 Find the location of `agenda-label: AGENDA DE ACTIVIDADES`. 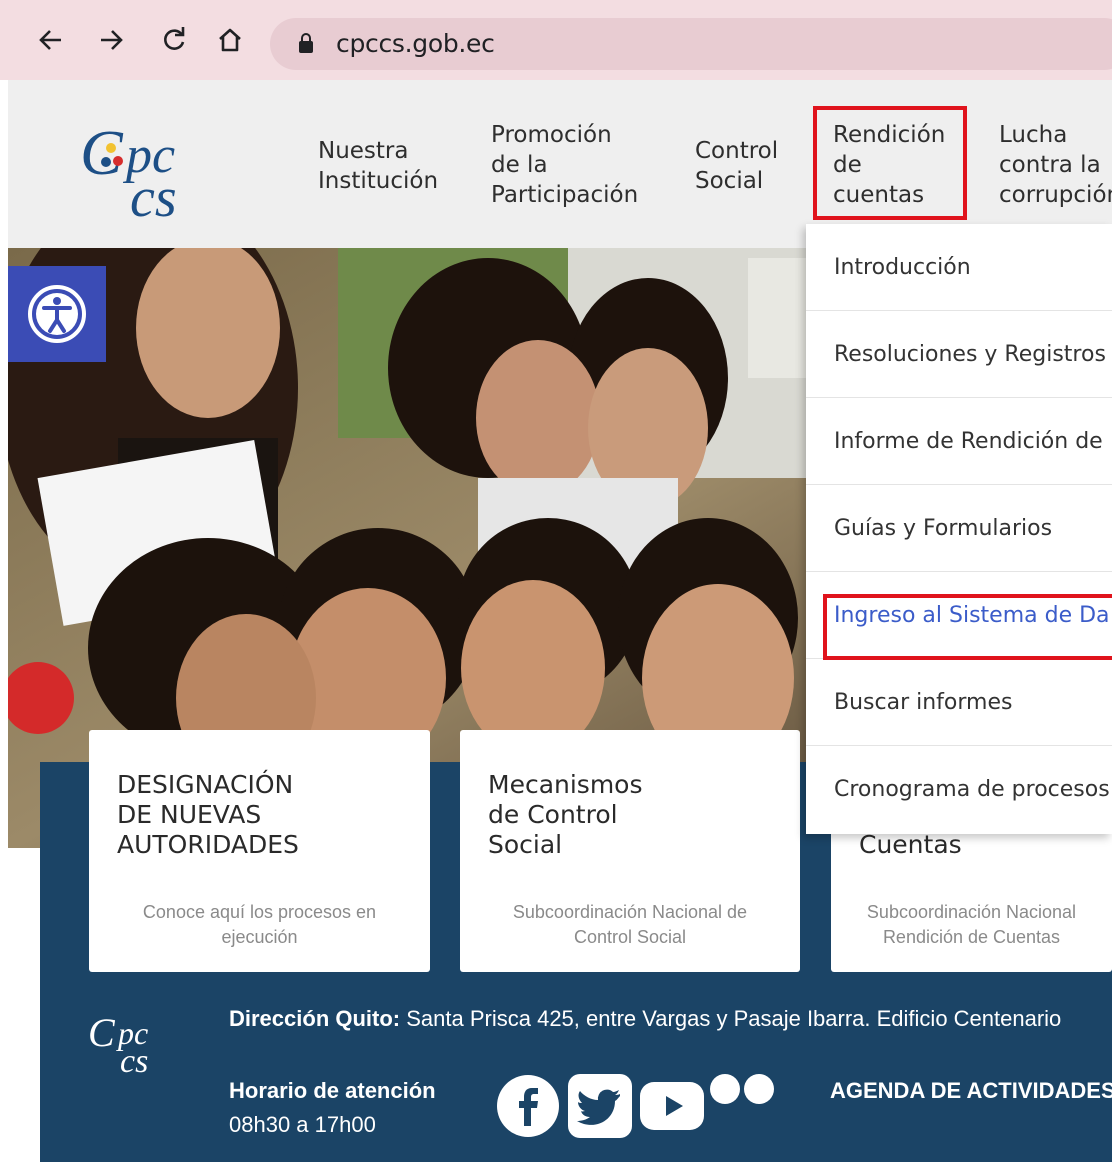

agenda-label: AGENDA DE ACTIVIDADES is located at coordinates (971, 1091).